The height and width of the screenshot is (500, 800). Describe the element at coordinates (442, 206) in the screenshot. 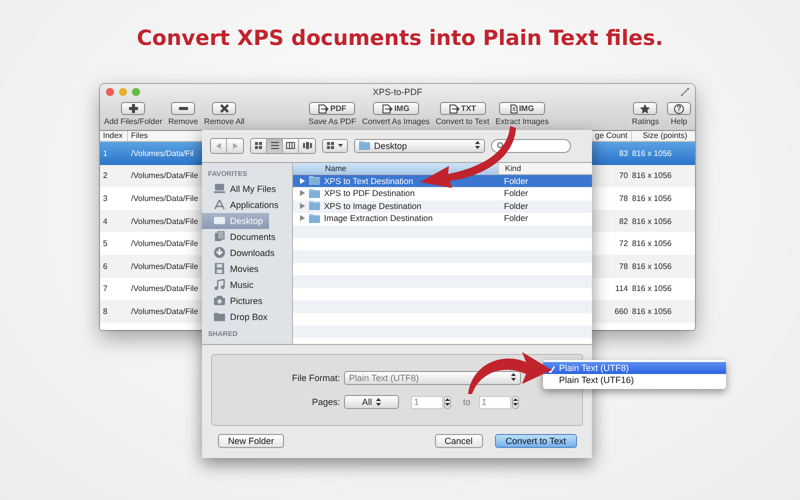

I see `file-row: XPS to Image Destination Folder` at that location.